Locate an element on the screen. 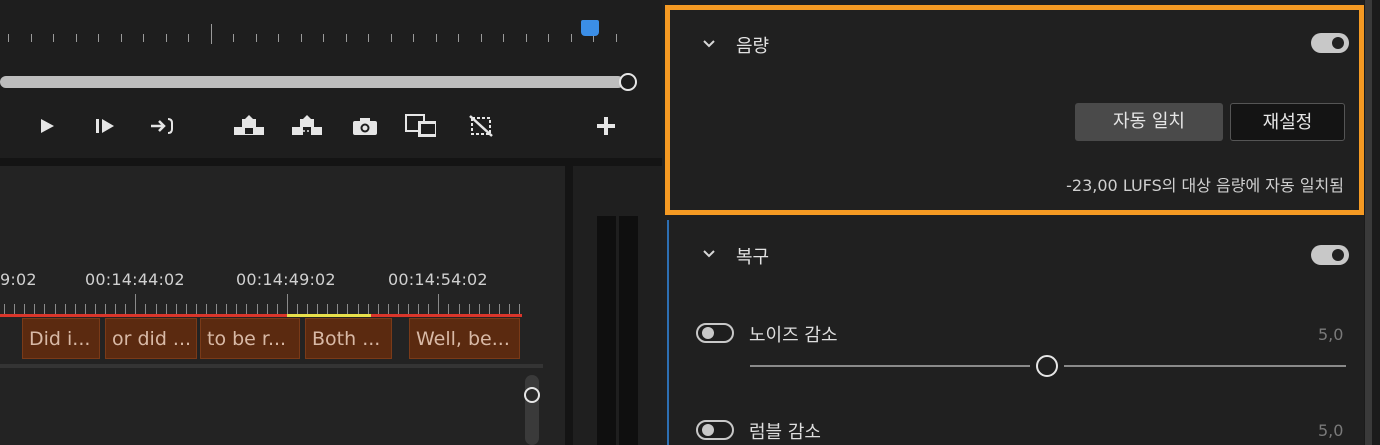 This screenshot has height=445, width=1380. loudness-section-title: 음량 is located at coordinates (752, 45).